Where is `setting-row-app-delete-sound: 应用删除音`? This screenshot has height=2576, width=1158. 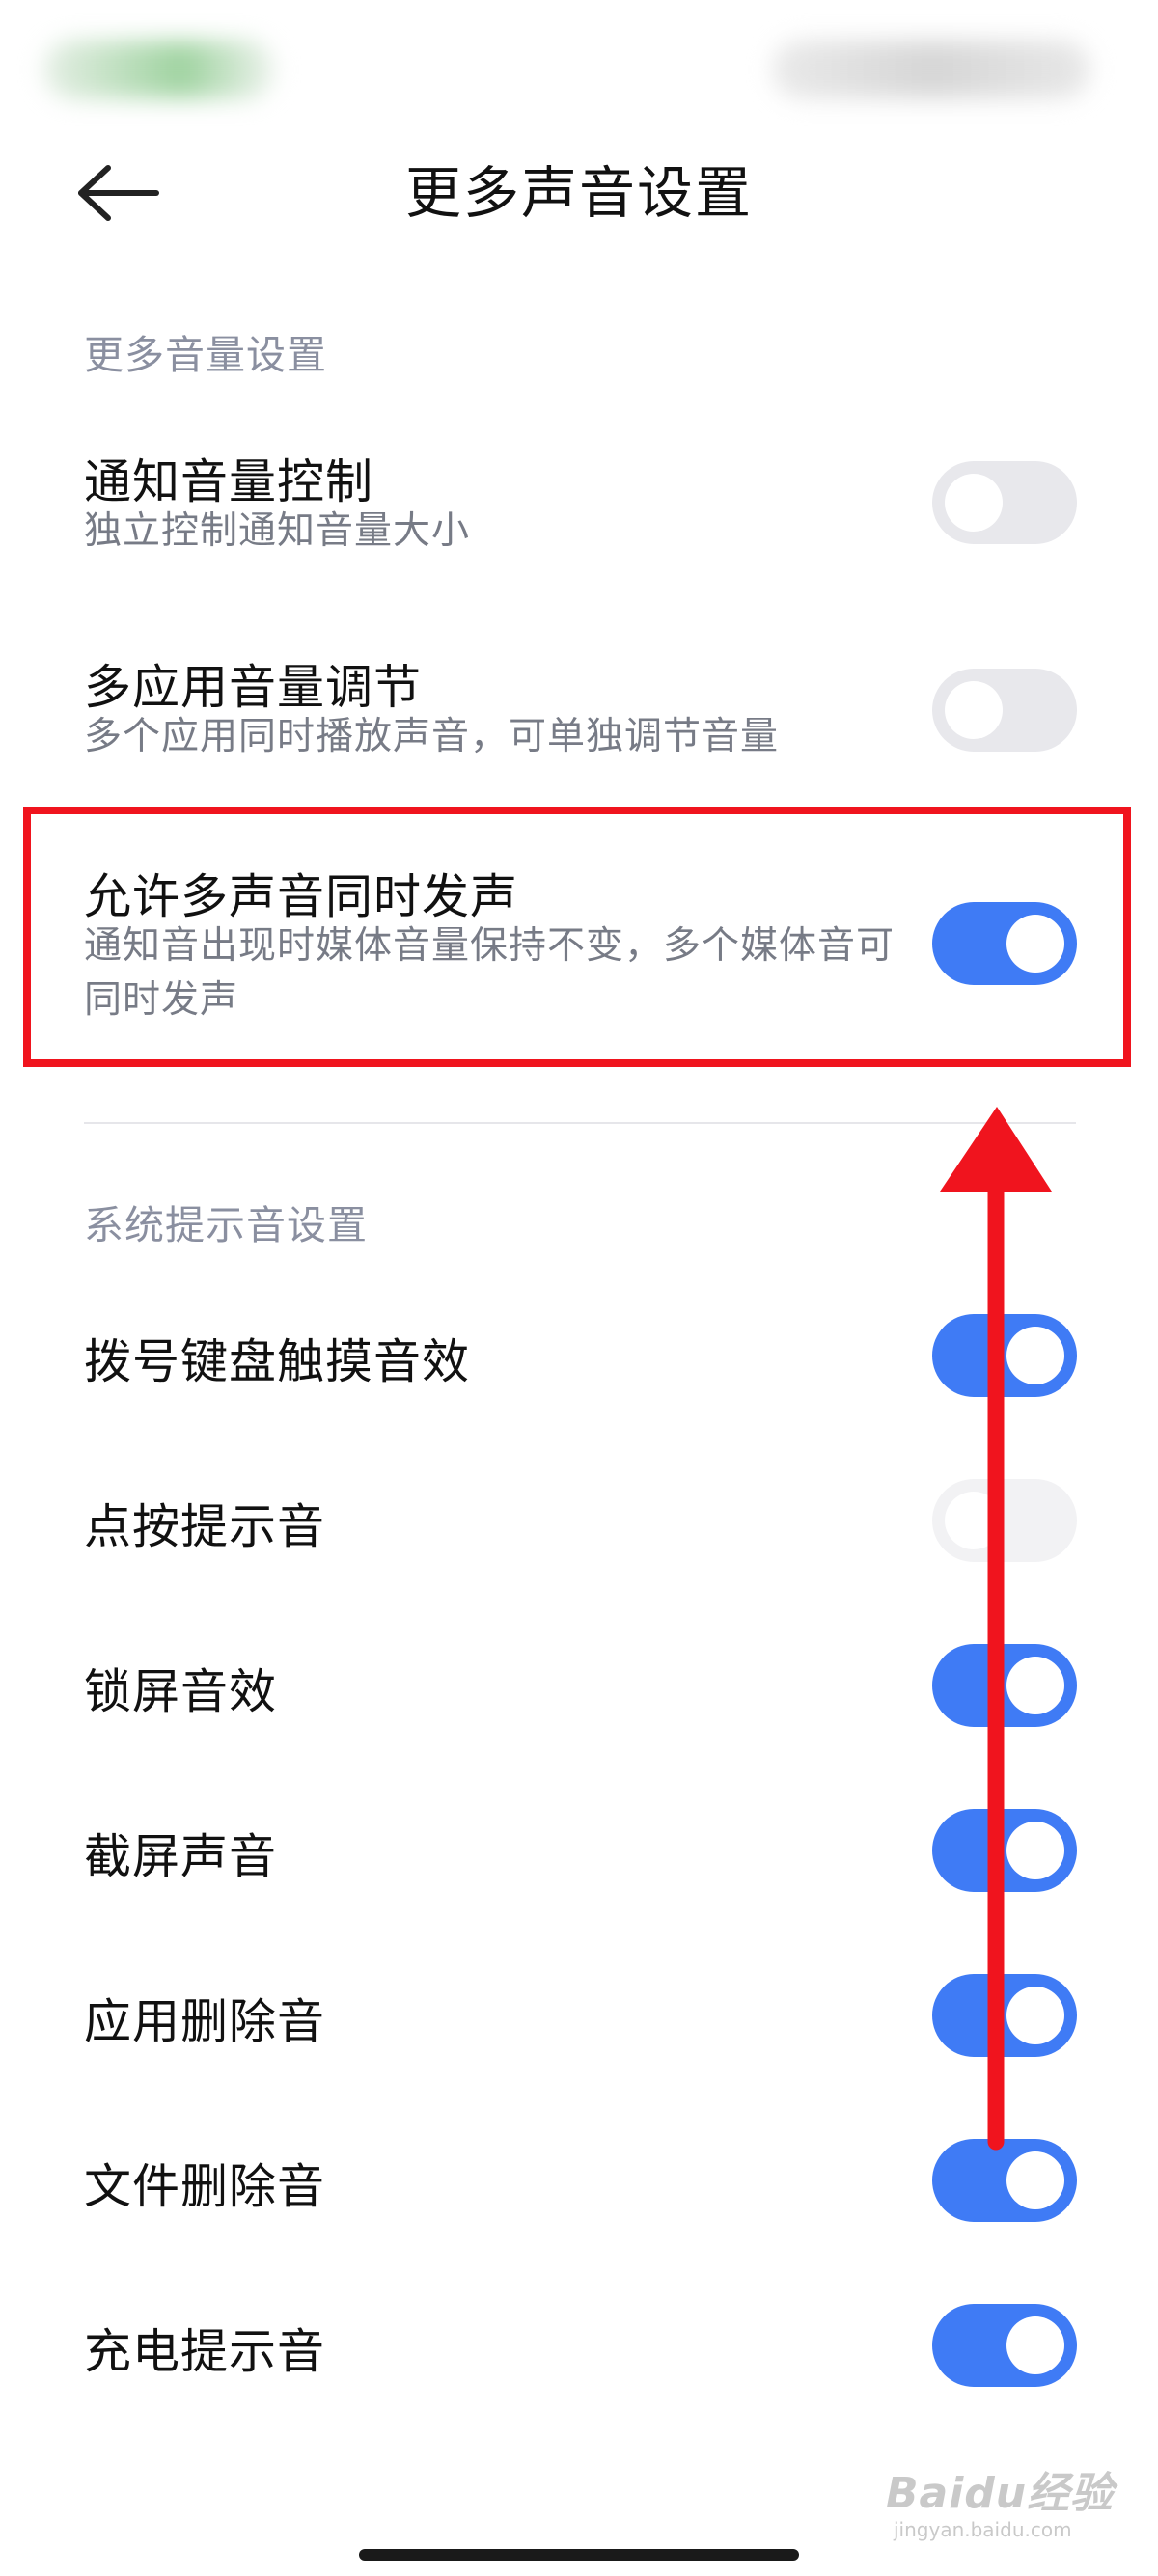
setting-row-app-delete-sound: 应用删除音 is located at coordinates (579, 2015).